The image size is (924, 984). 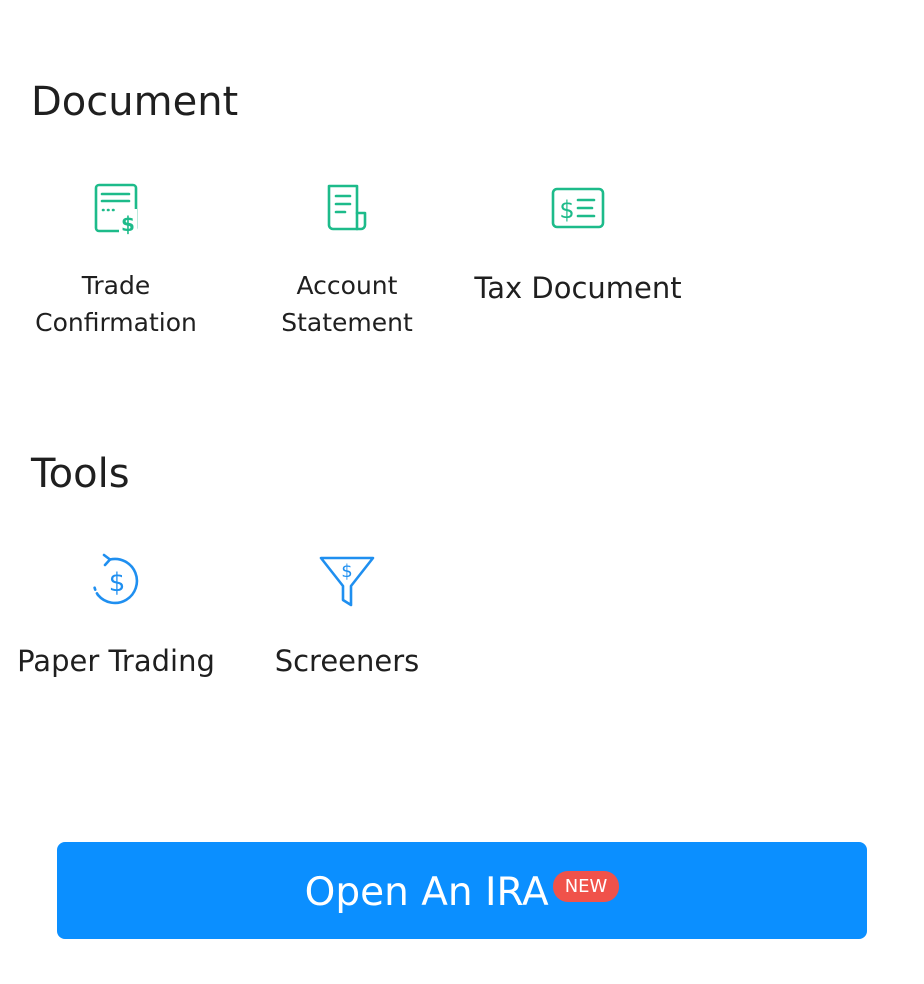 What do you see at coordinates (116, 207) in the screenshot?
I see `receipt-dollar-icon: $` at bounding box center [116, 207].